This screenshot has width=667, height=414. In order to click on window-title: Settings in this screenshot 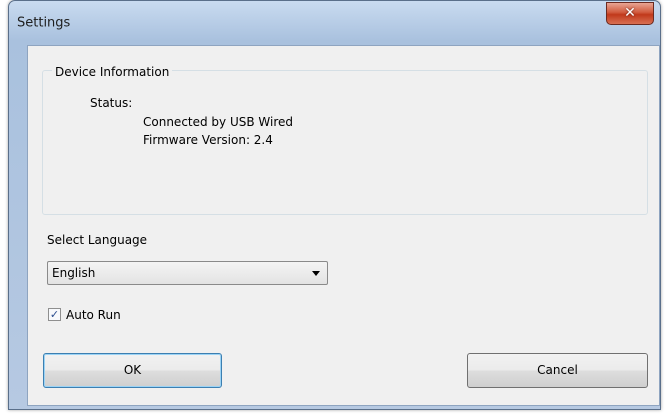, I will do `click(44, 23)`.